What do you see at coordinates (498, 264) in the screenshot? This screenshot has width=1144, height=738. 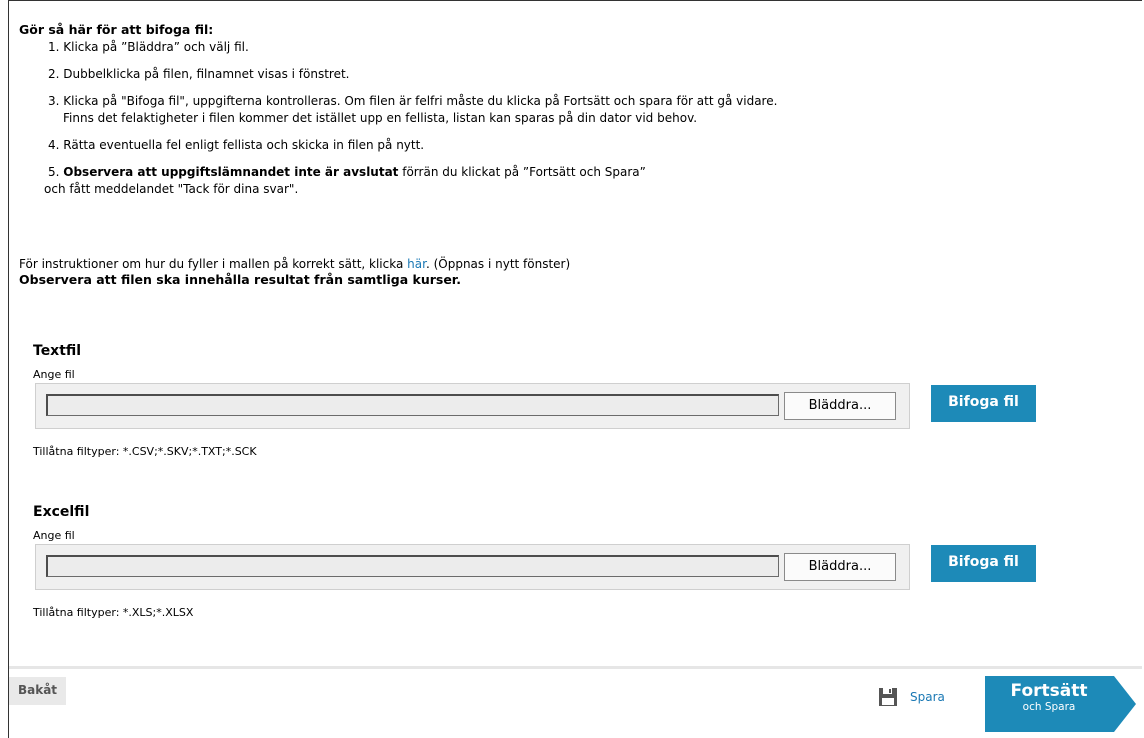 I see `note-text-after: . (Öppnas i nytt fönster)` at bounding box center [498, 264].